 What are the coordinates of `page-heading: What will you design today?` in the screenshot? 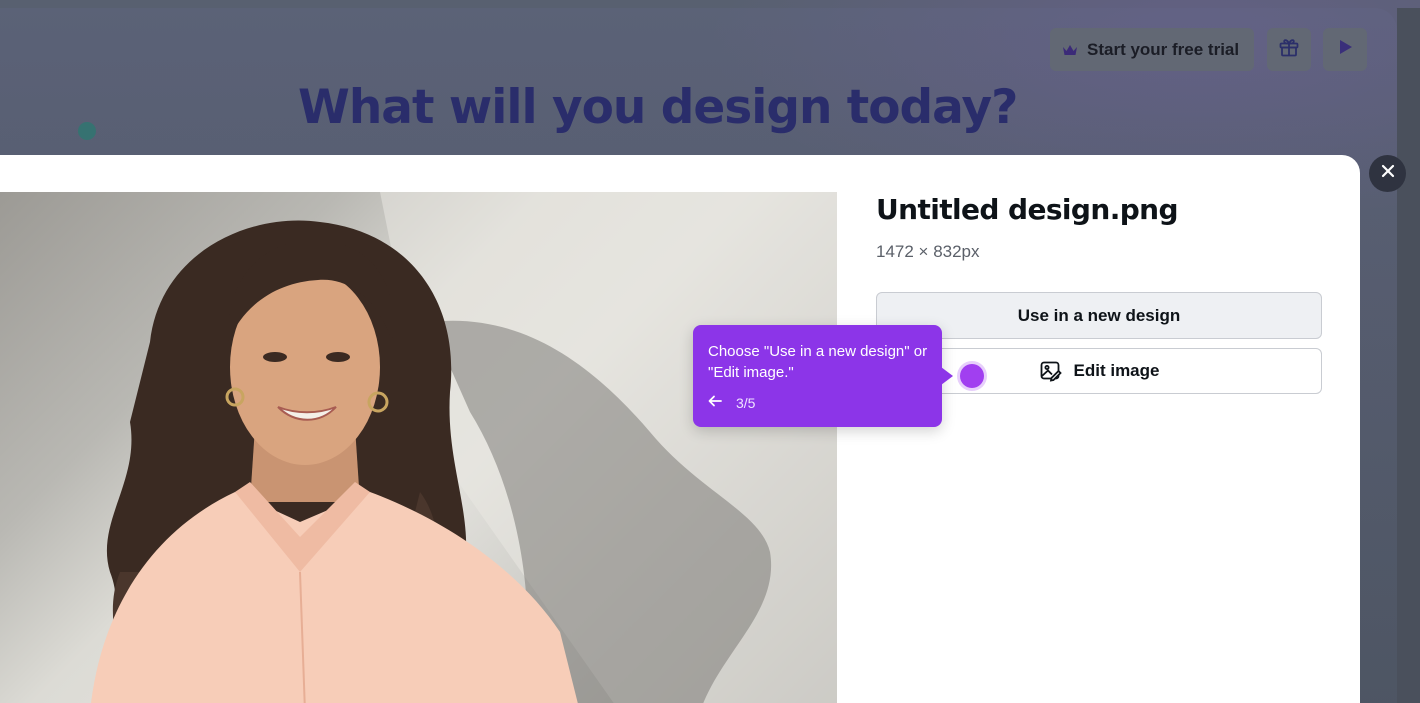 It's located at (658, 107).